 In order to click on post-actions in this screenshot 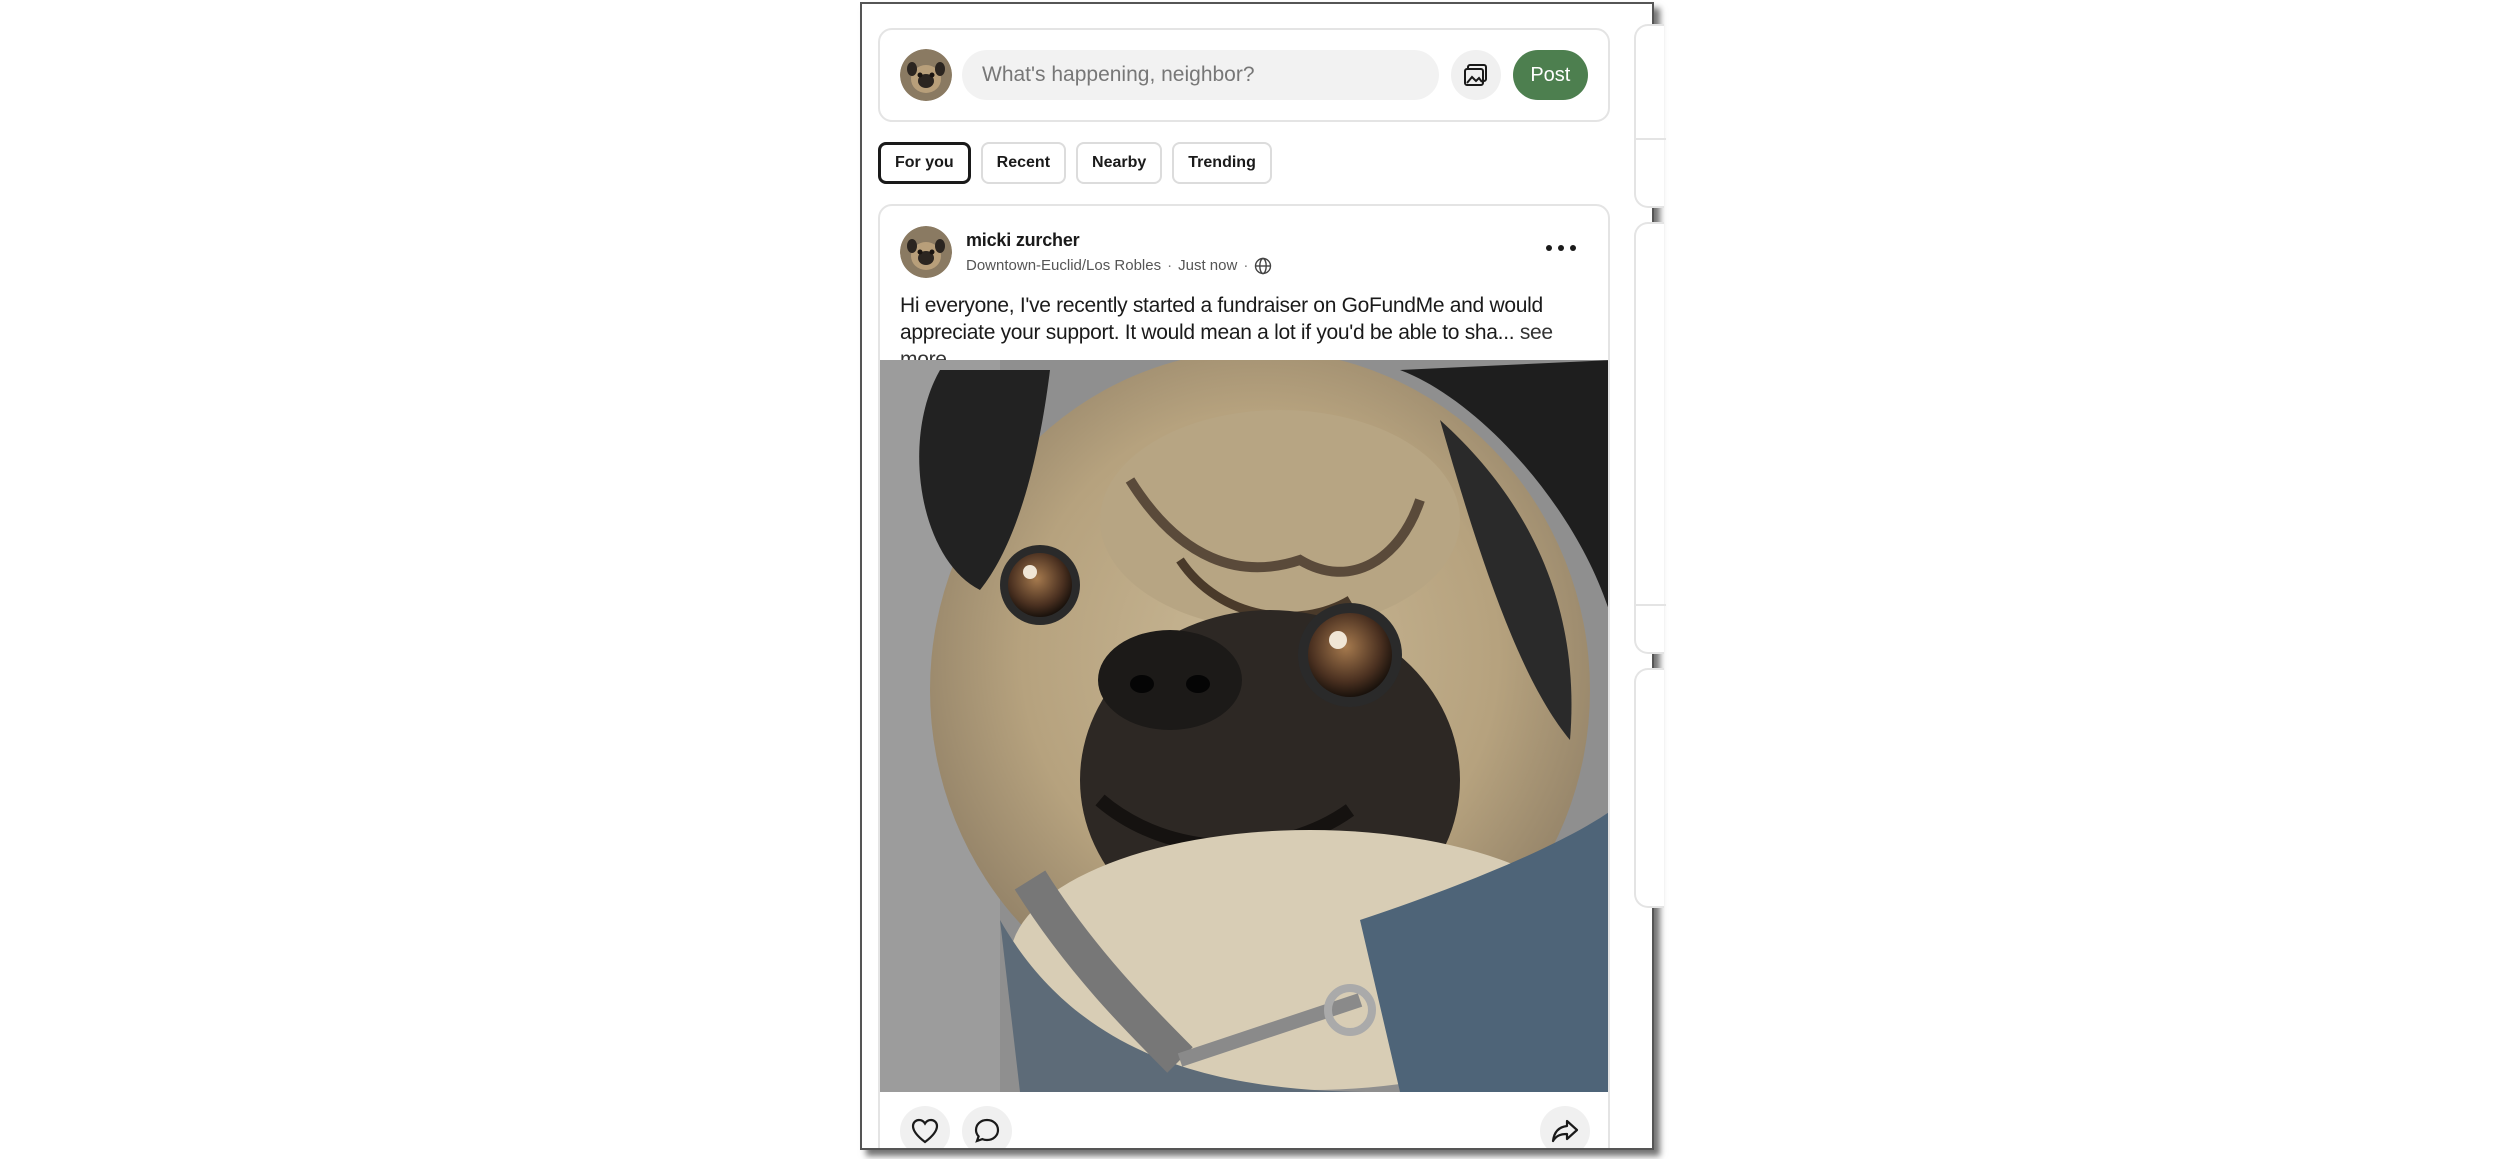, I will do `click(1245, 1127)`.